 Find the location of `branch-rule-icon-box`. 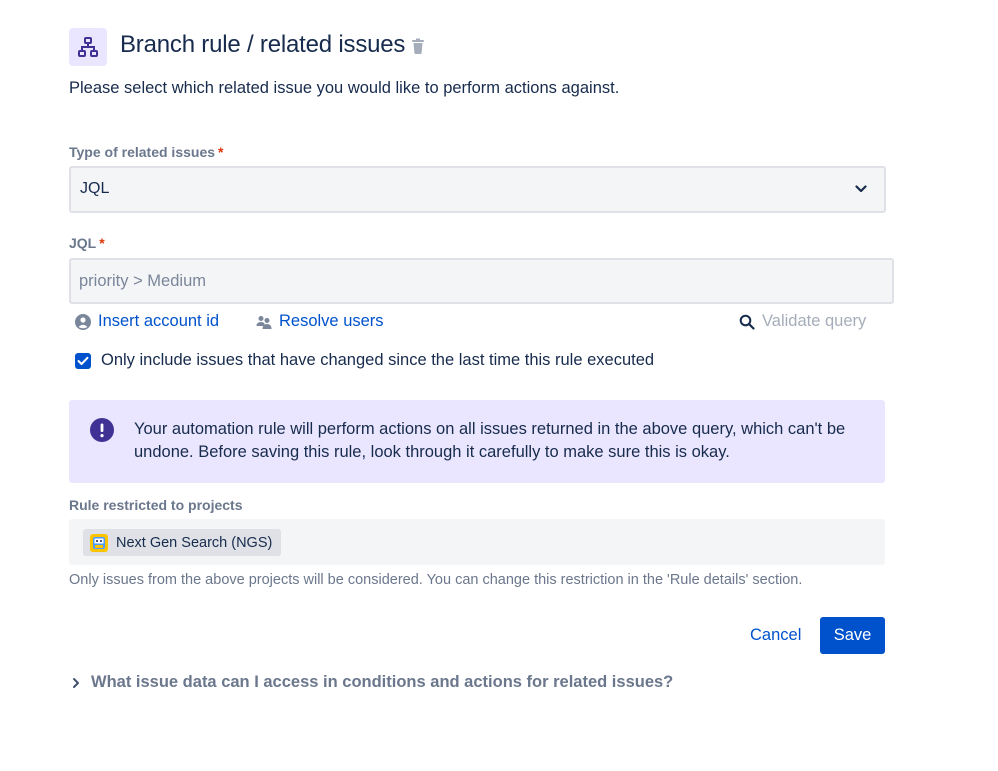

branch-rule-icon-box is located at coordinates (88, 47).